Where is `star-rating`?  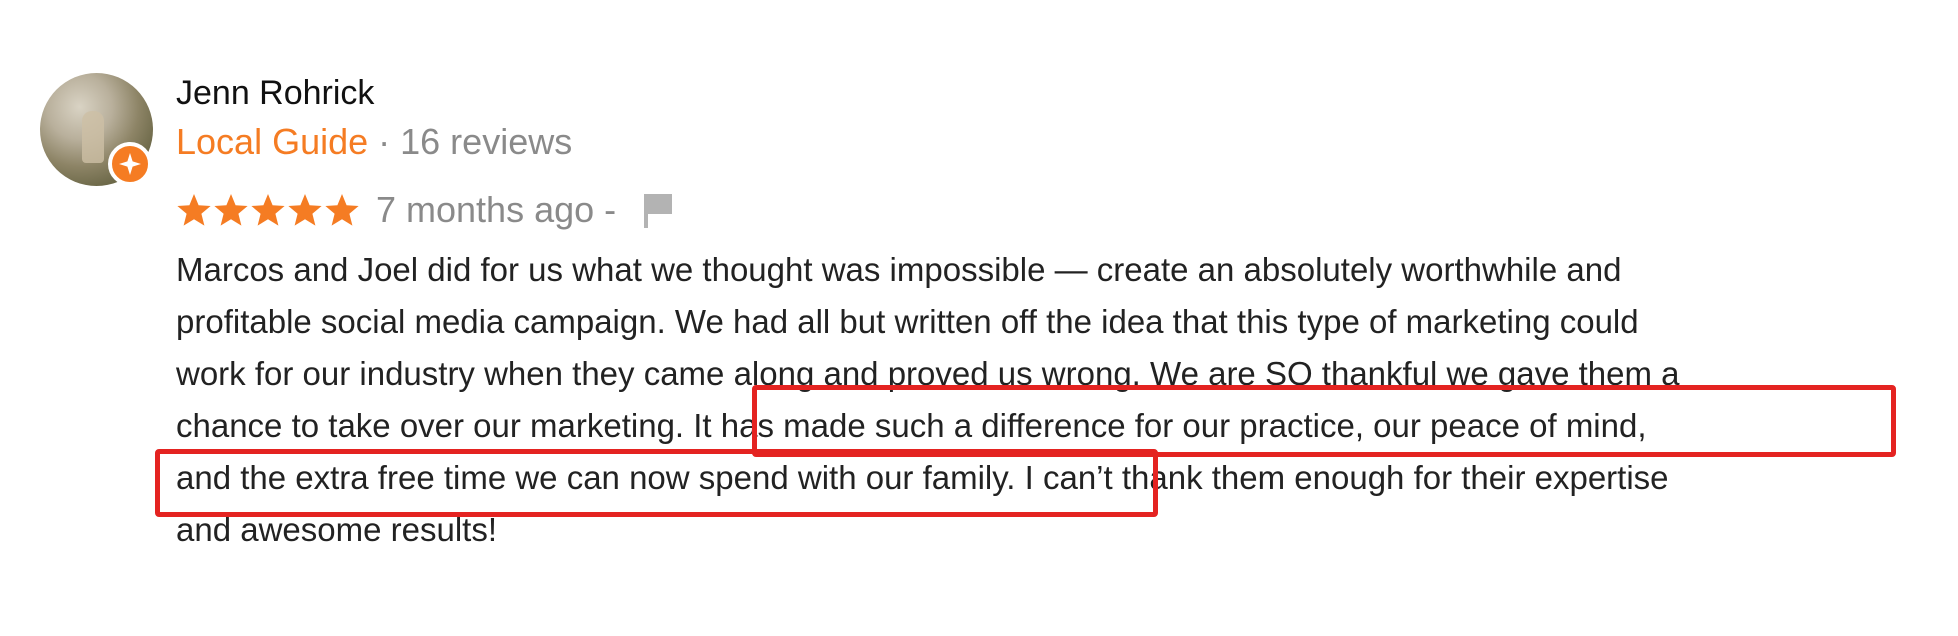 star-rating is located at coordinates (268, 210).